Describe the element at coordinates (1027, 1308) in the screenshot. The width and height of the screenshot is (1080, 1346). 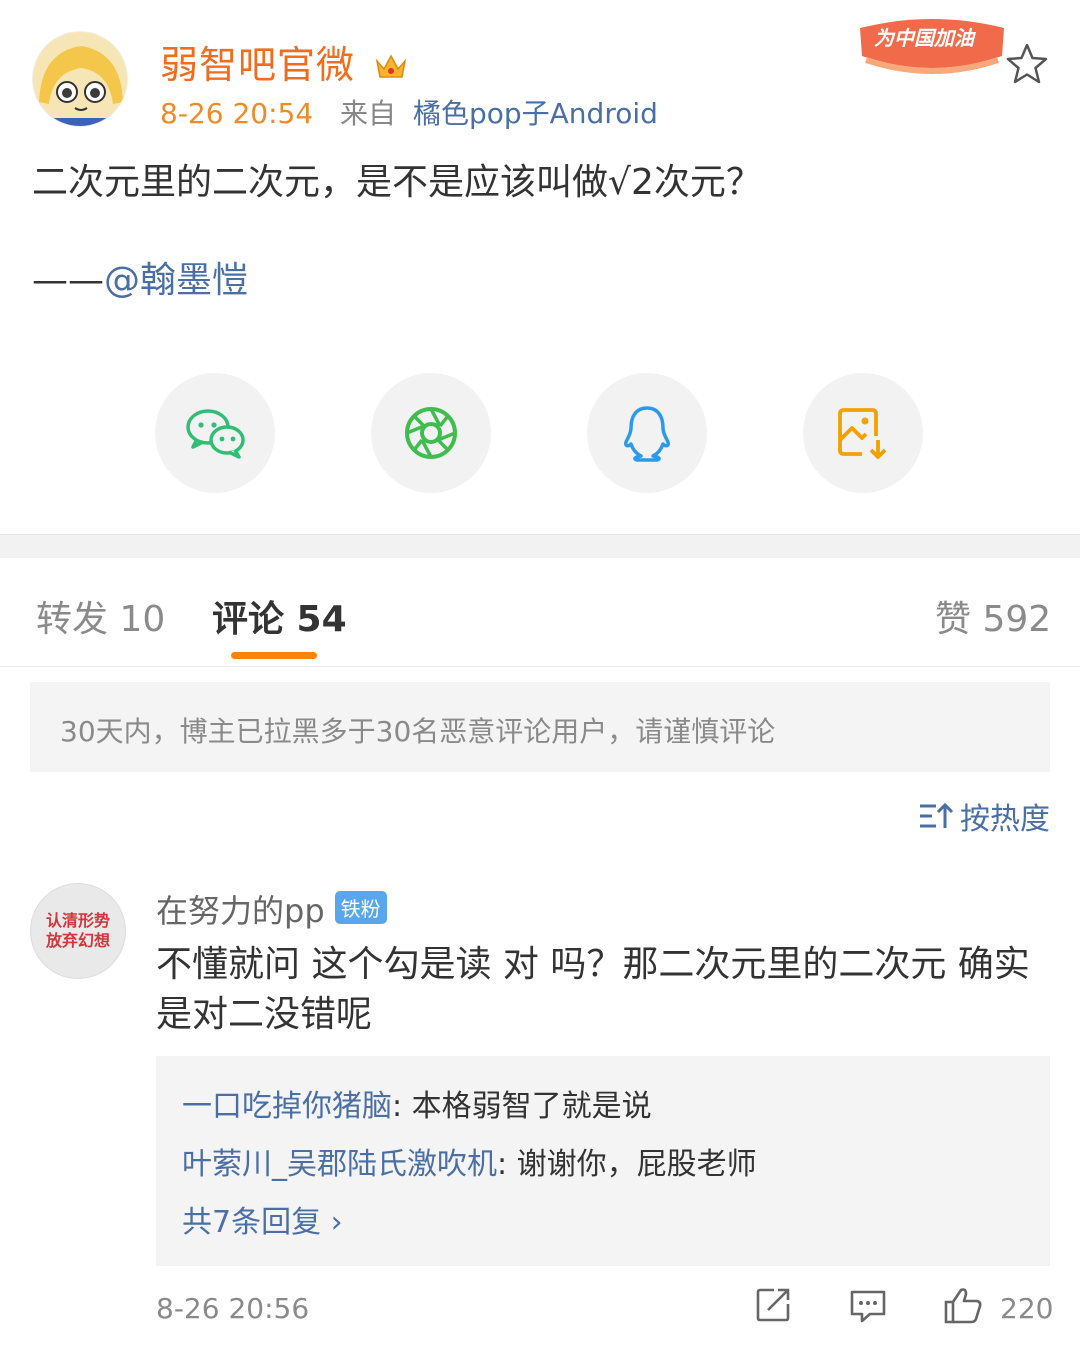
I see `like-count: 220` at that location.